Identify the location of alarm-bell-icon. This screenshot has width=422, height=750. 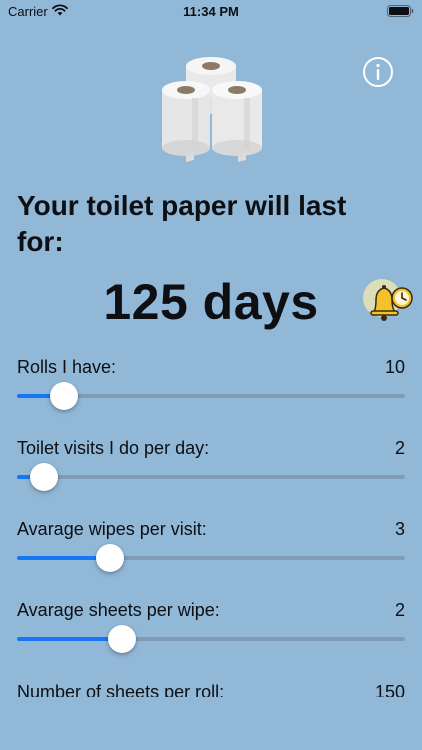
(389, 301).